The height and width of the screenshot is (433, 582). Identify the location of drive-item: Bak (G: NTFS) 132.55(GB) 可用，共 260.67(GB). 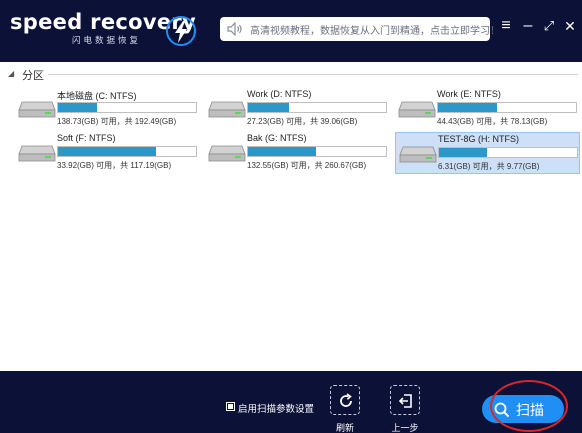
(297, 153).